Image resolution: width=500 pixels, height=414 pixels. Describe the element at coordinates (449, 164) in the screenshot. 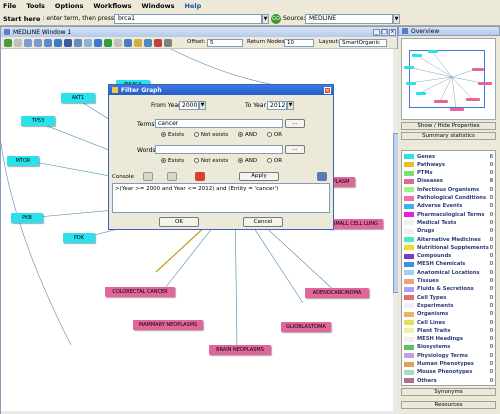

I see `category-row: Pathways 0` at that location.